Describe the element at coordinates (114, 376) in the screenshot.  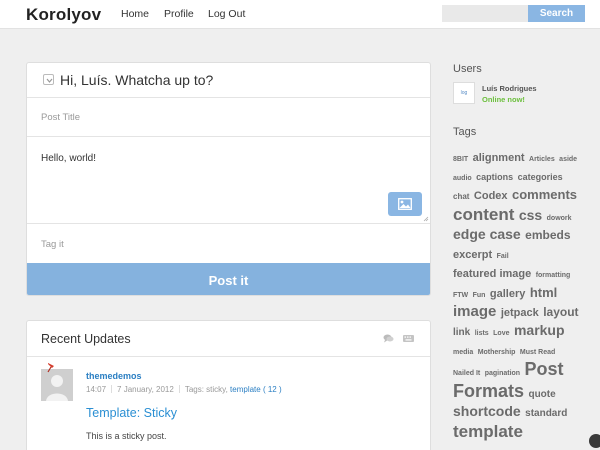
I see `post-author: themedemos` at that location.